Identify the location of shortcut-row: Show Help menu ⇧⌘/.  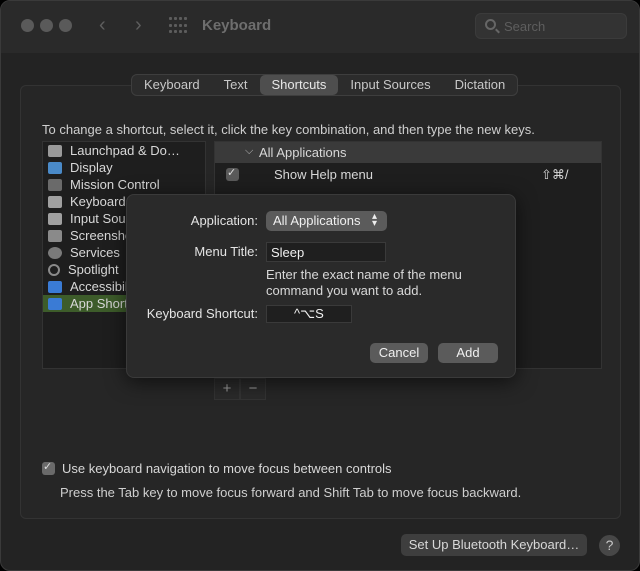
(408, 175).